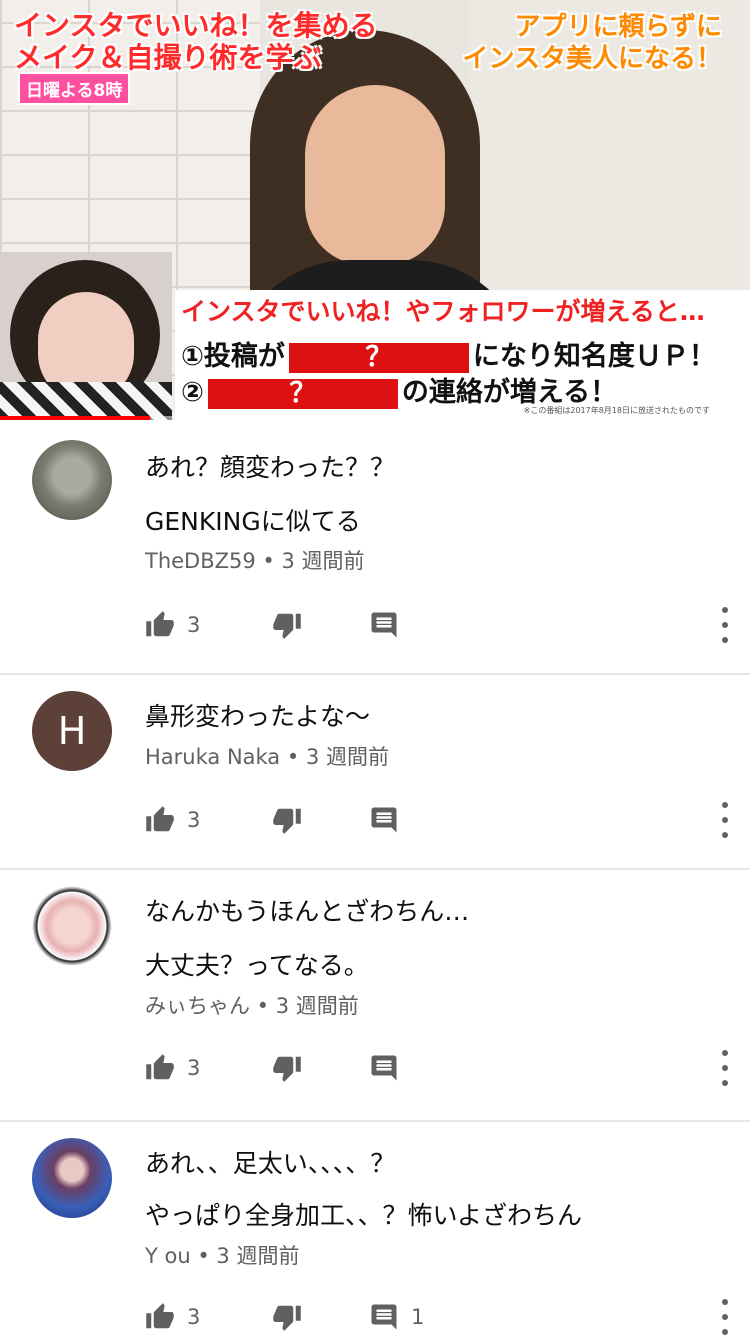  I want to click on broadcast-note: ※この番組は2017年8月18日に放送されたものです, so click(616, 410).